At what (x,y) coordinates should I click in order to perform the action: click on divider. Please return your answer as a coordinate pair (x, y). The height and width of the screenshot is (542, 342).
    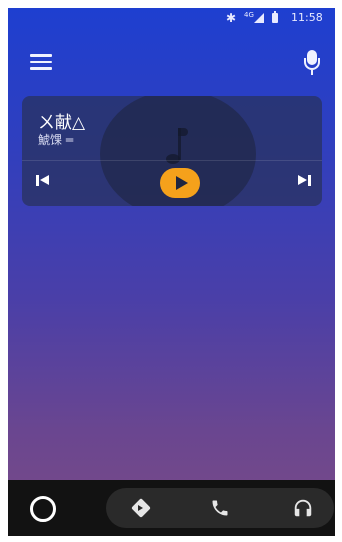
    Looking at the image, I should click on (172, 160).